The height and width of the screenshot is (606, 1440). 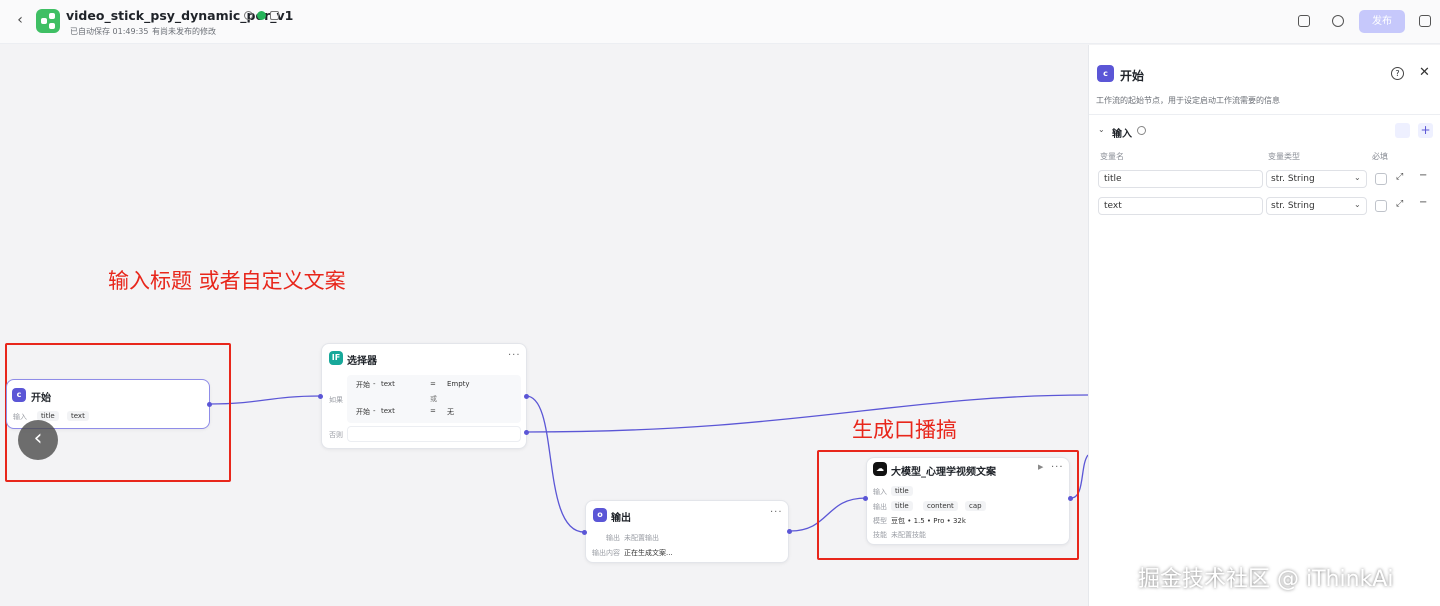 I want to click on llm-output-port, so click(x=1070, y=498).